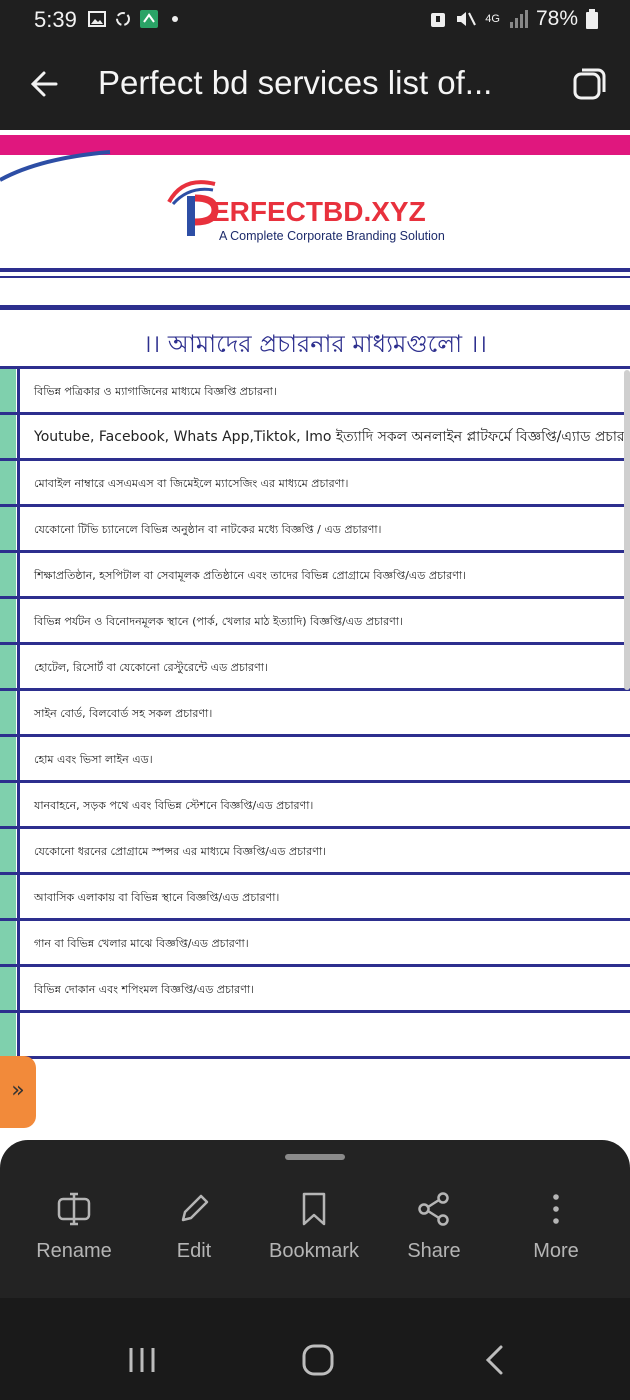 The height and width of the screenshot is (1400, 630). I want to click on back-nav-icon, so click(496, 1360).